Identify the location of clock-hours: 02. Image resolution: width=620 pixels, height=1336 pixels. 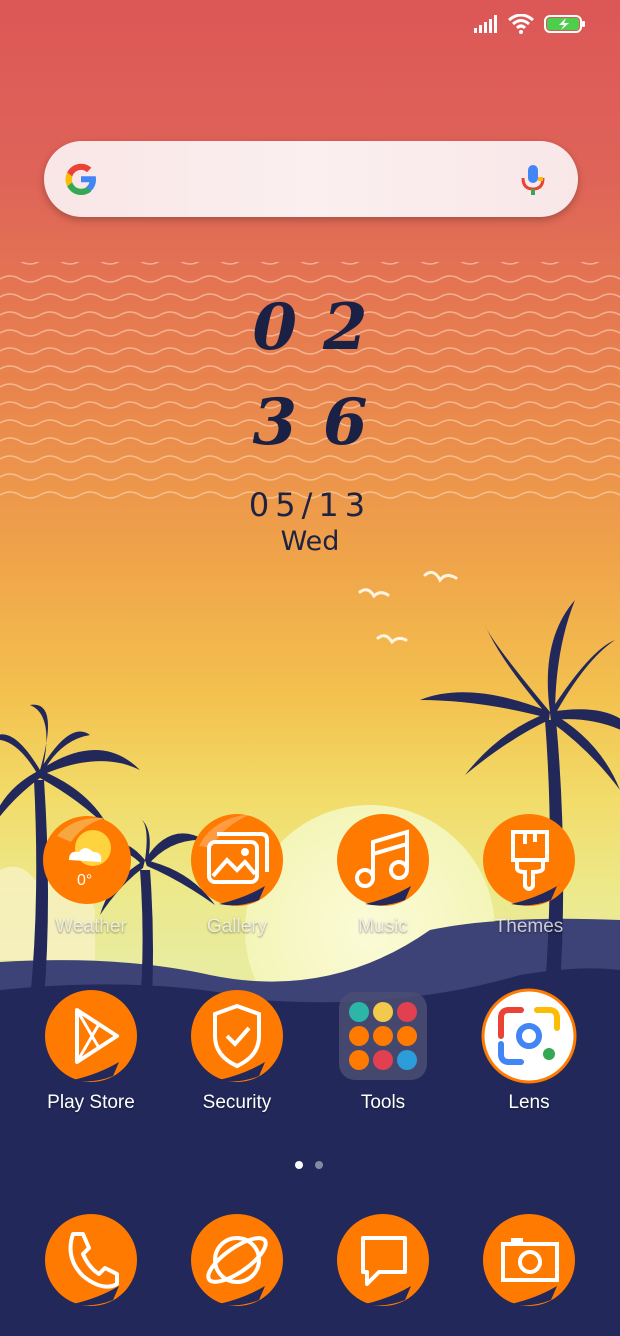
(310, 327).